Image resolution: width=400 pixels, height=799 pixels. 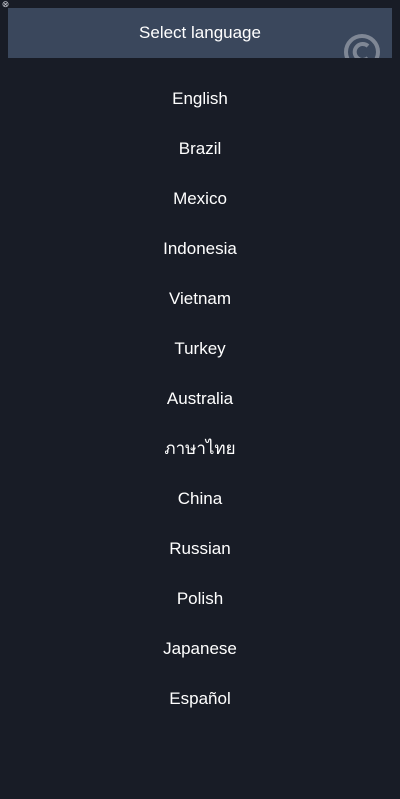 I want to click on language-label: Turkey, so click(x=200, y=348).